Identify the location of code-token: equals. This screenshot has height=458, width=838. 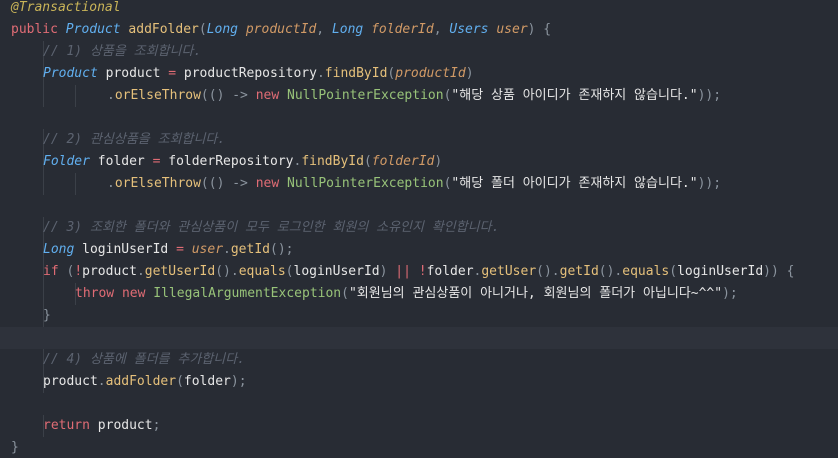
(262, 271).